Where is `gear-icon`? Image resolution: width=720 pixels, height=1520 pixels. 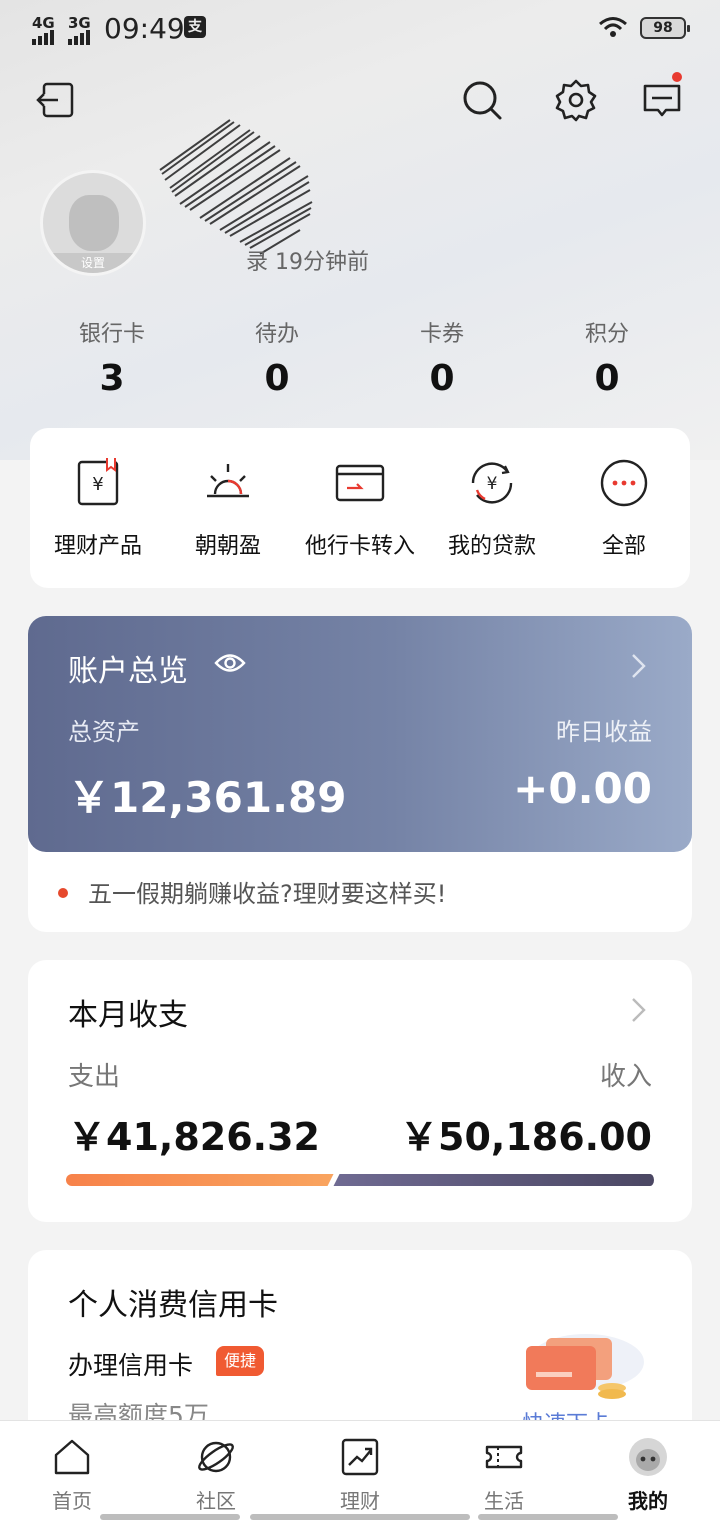
gear-icon is located at coordinates (576, 100).